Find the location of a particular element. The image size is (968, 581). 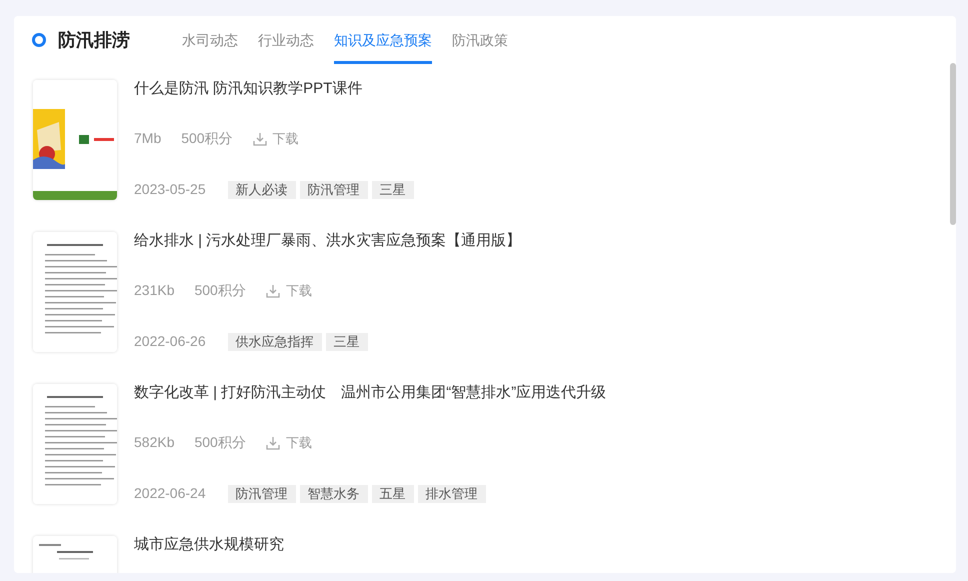

section-title: 防汛排涝 is located at coordinates (94, 40).